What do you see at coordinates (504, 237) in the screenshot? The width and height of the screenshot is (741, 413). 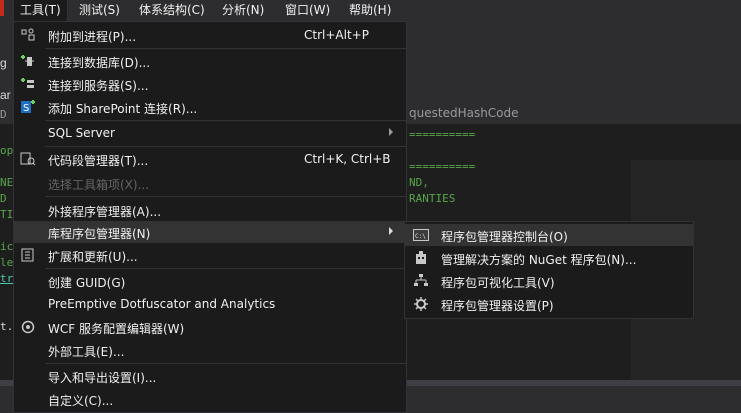 I see `submenu-item-label: 程序包管理器控制台(O)` at bounding box center [504, 237].